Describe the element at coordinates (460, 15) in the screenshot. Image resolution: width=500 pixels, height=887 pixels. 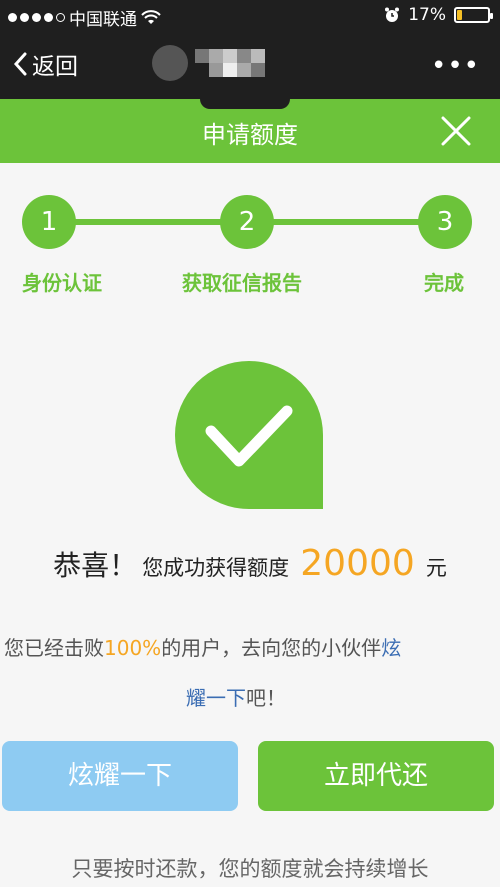
I see `battery-fill` at that location.